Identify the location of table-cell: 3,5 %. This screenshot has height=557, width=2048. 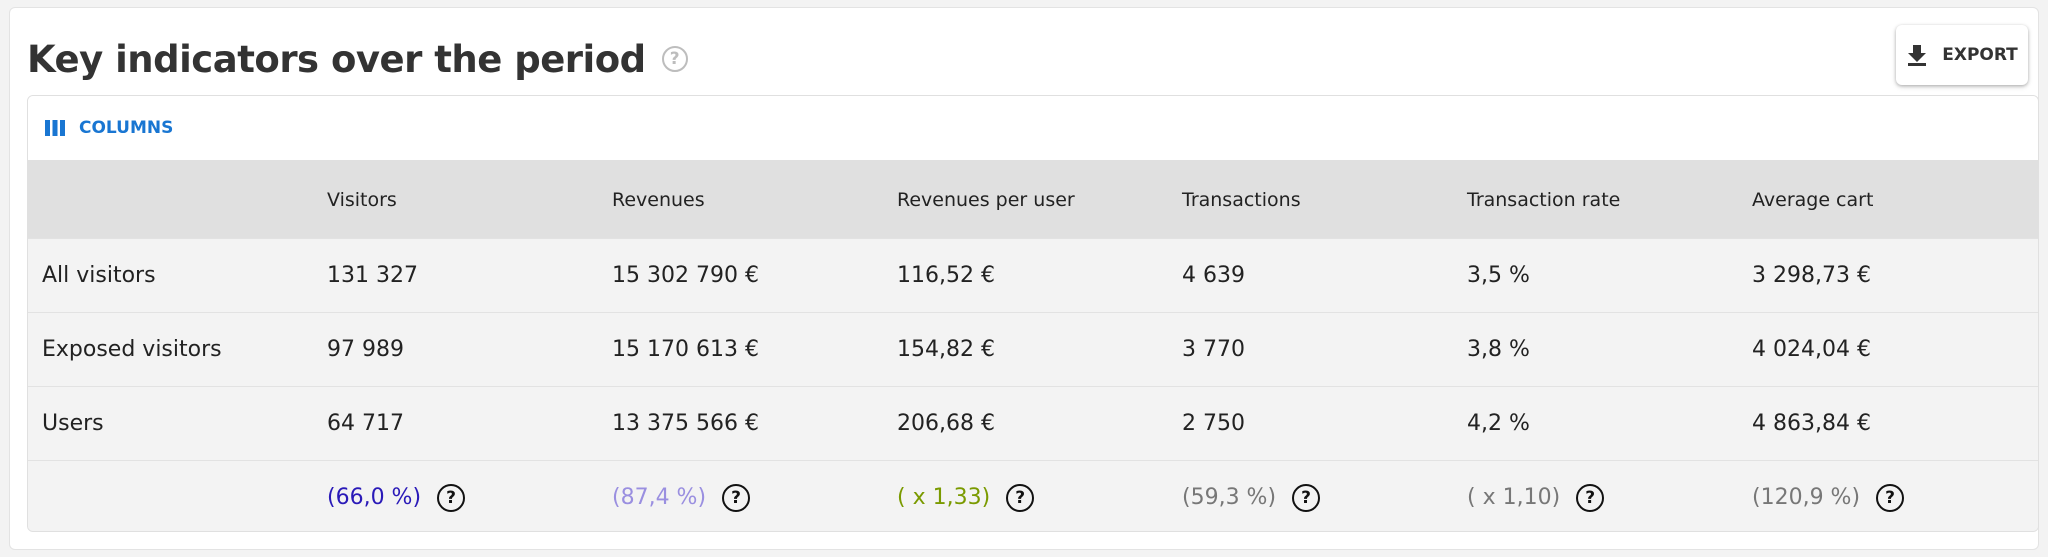
(1498, 275).